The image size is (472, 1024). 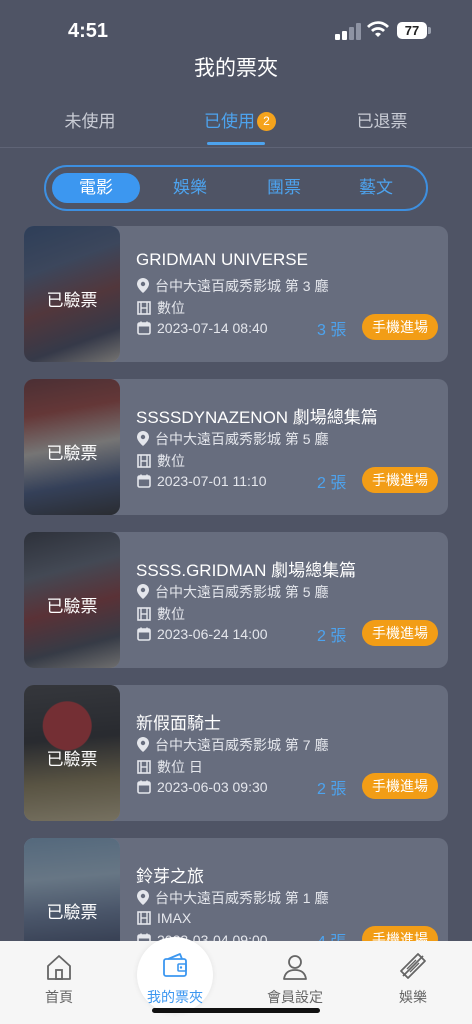 I want to click on movie-title: SSSSDYNAZENON 劇場總集篇, so click(x=257, y=417).